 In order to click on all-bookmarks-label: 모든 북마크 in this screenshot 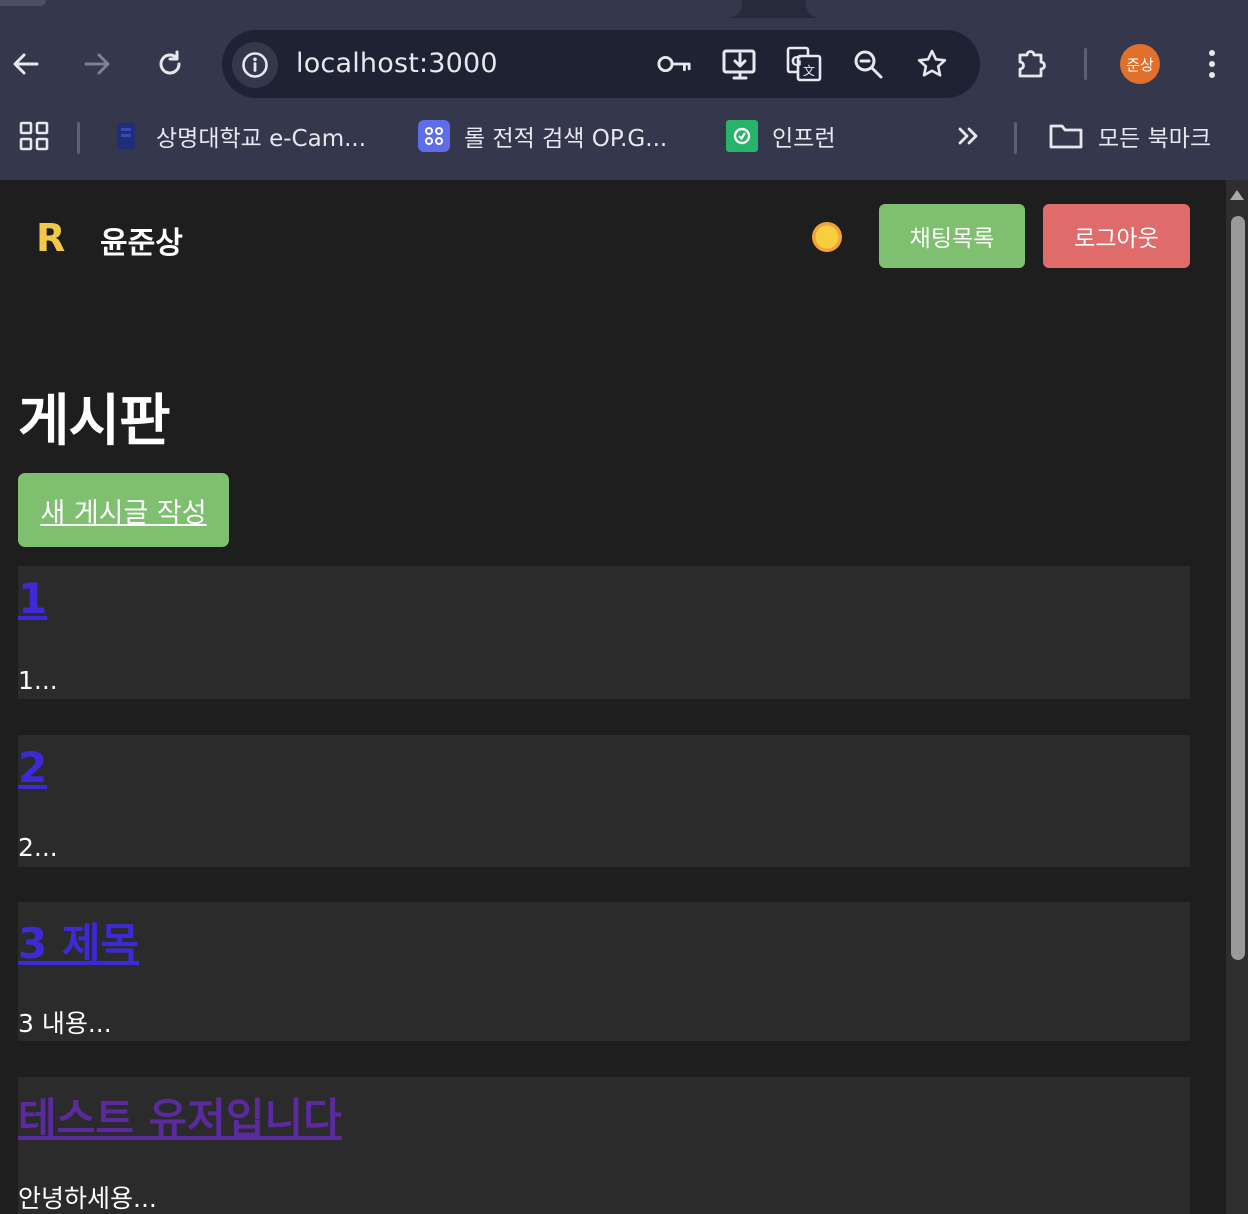, I will do `click(1155, 139)`.